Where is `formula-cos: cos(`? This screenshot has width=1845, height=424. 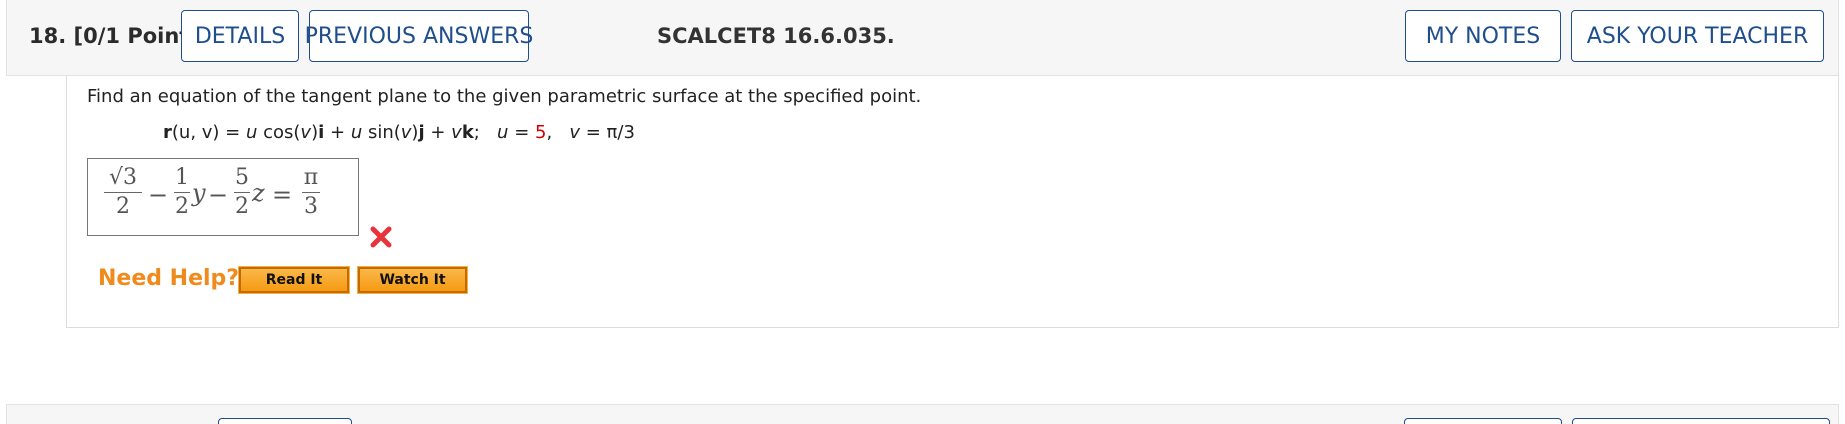
formula-cos: cos( is located at coordinates (279, 132).